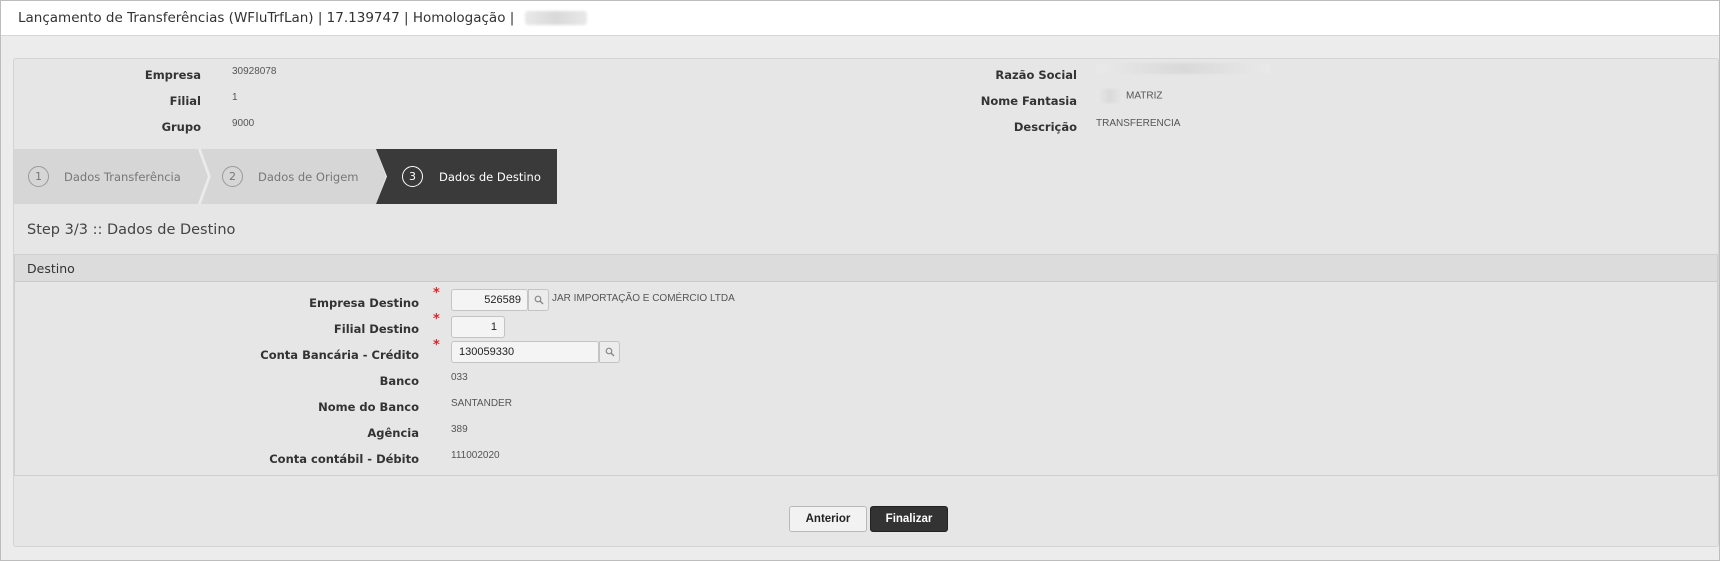  I want to click on razao-social-label: Razão Social, so click(1036, 75).